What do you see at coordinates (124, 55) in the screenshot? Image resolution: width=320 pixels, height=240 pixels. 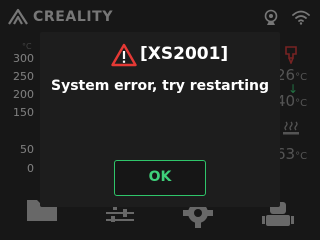 I see `warning-triangle-icon` at bounding box center [124, 55].